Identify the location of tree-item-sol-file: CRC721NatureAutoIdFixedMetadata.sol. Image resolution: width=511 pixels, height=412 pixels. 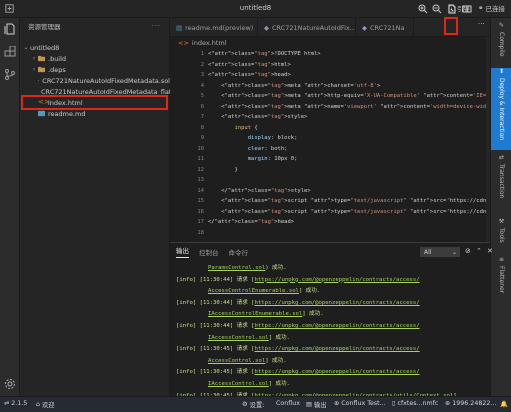
(95, 80).